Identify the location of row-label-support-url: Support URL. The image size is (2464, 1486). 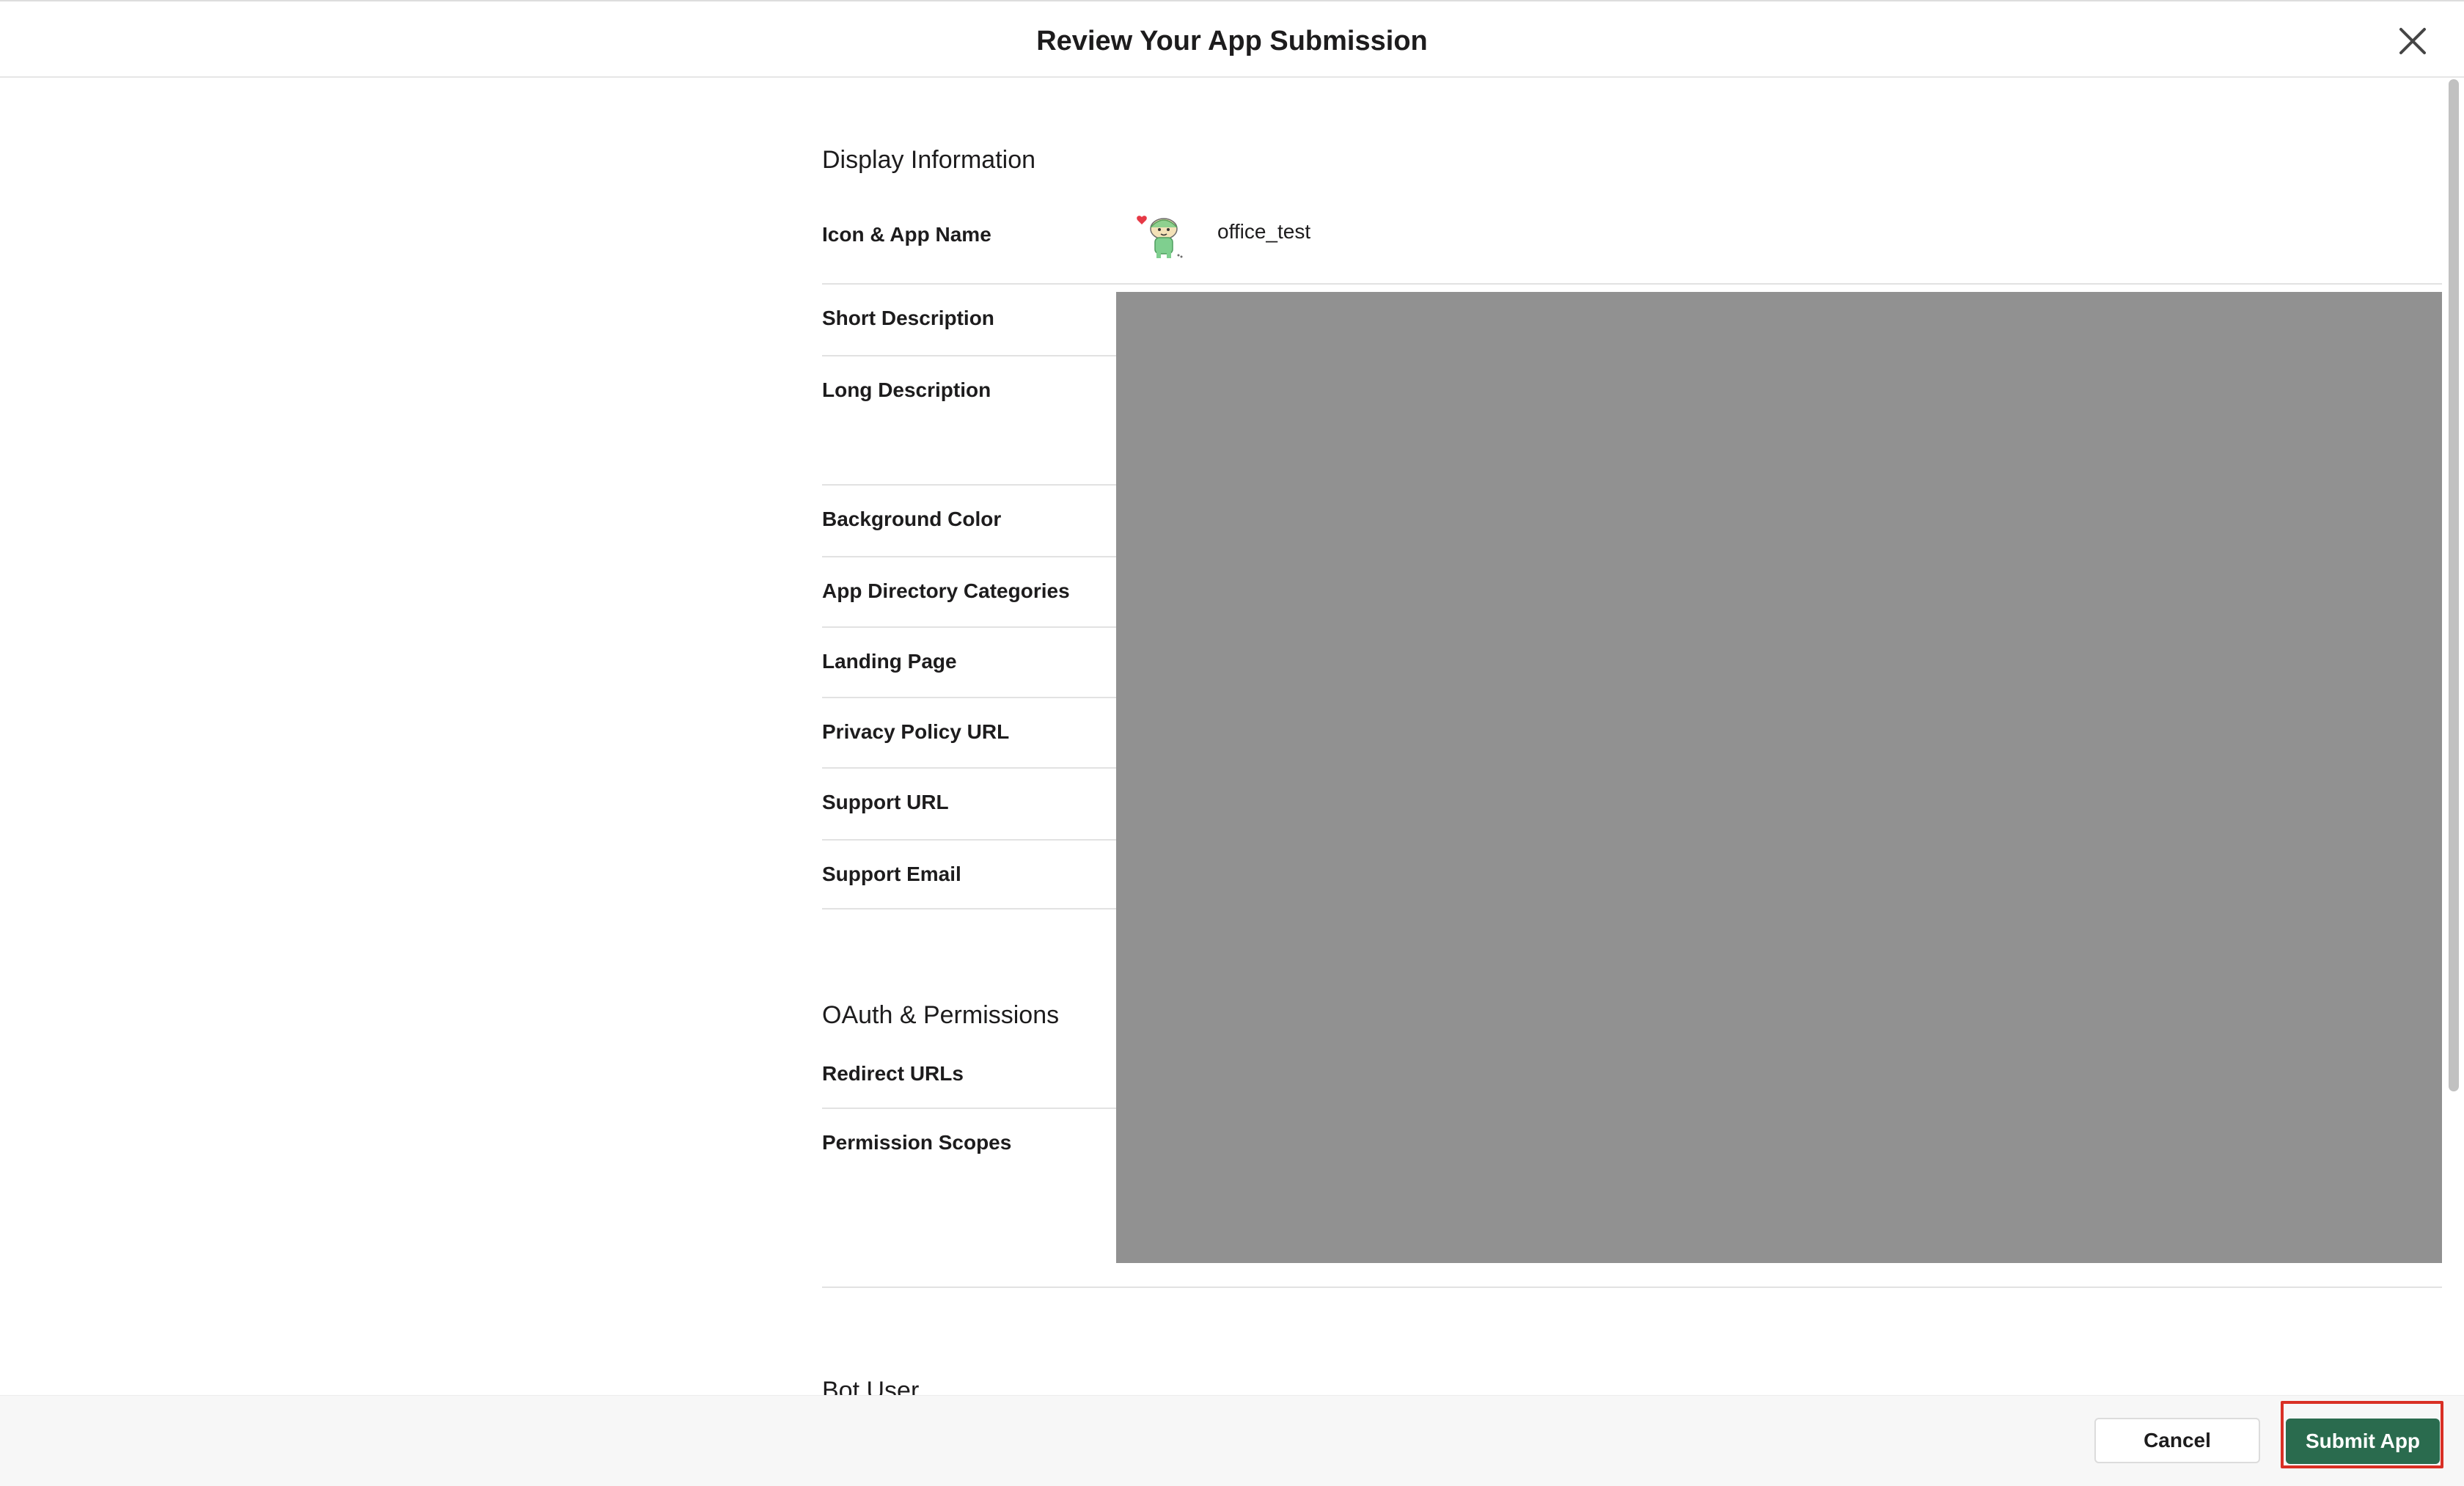
(885, 802).